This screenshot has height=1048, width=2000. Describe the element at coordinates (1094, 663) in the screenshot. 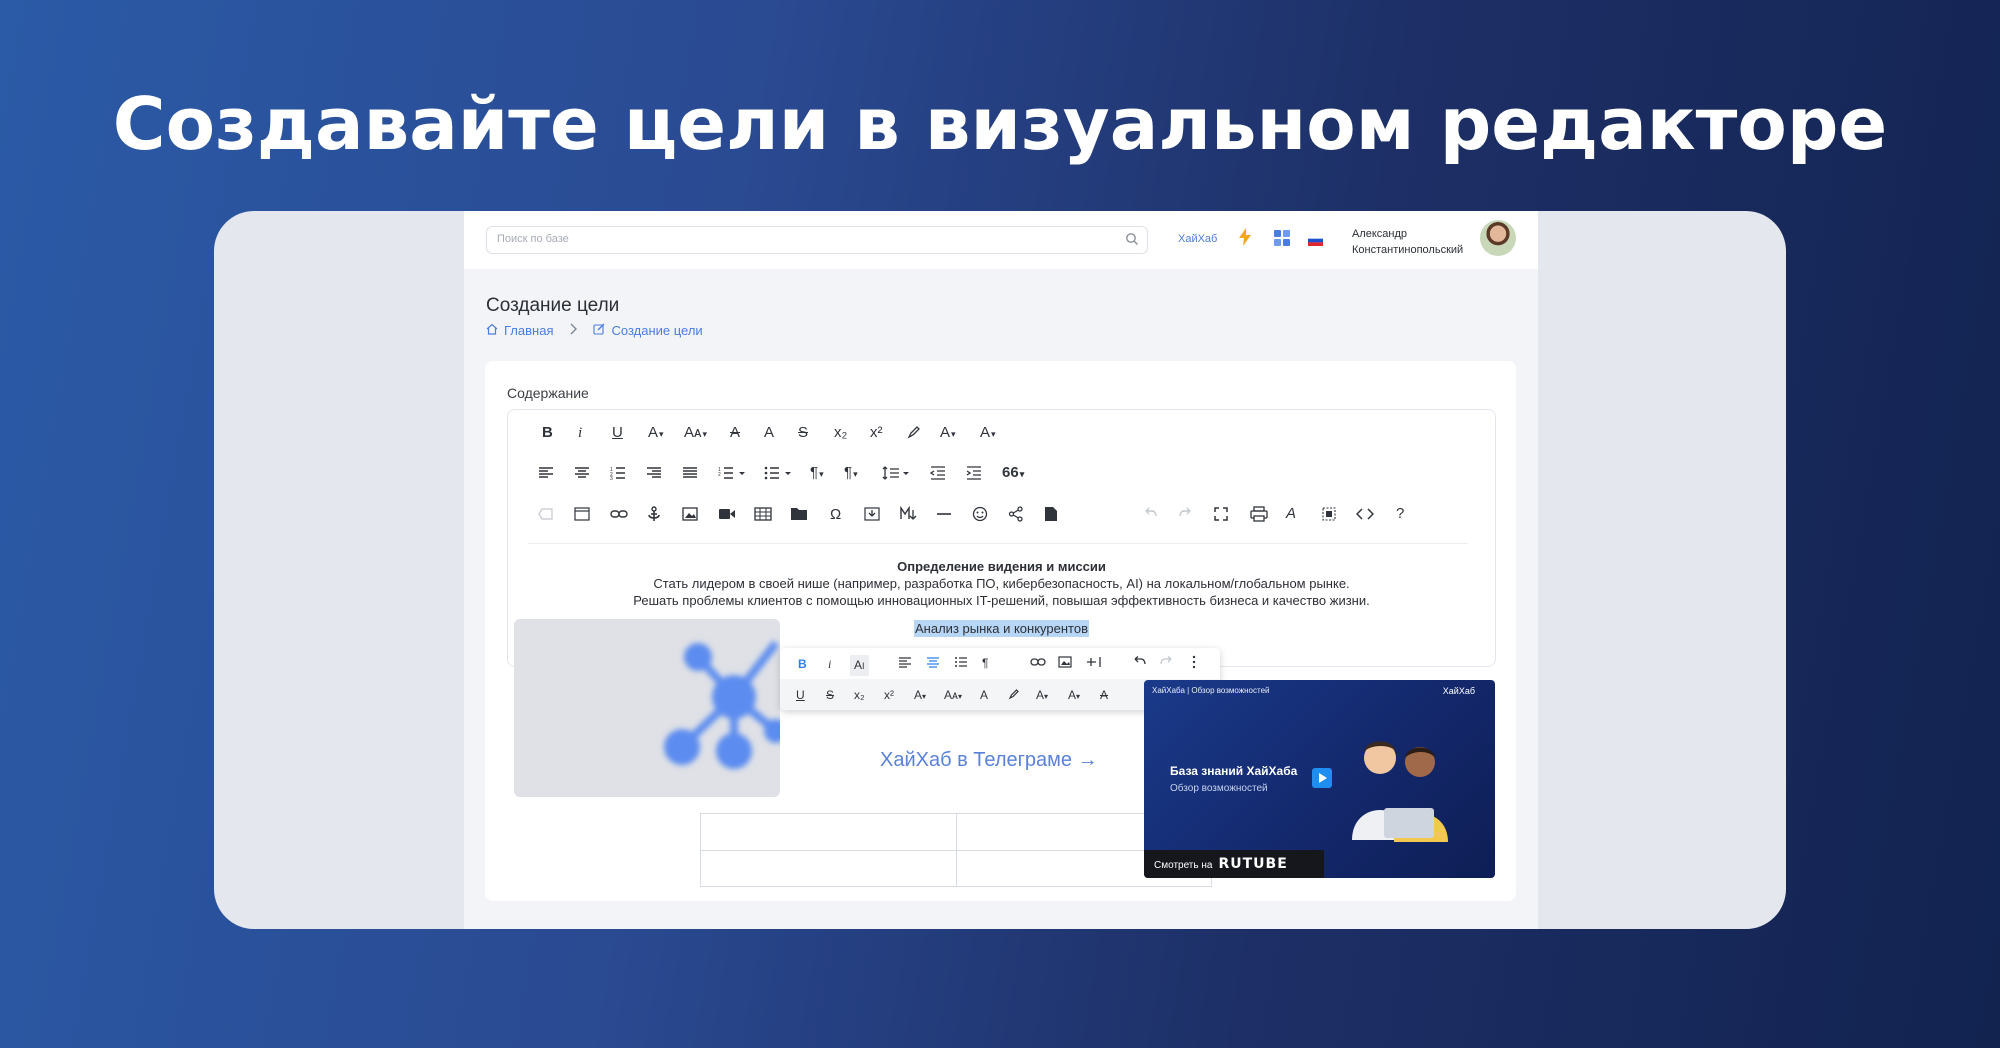

I see `popup-insert-icon` at that location.